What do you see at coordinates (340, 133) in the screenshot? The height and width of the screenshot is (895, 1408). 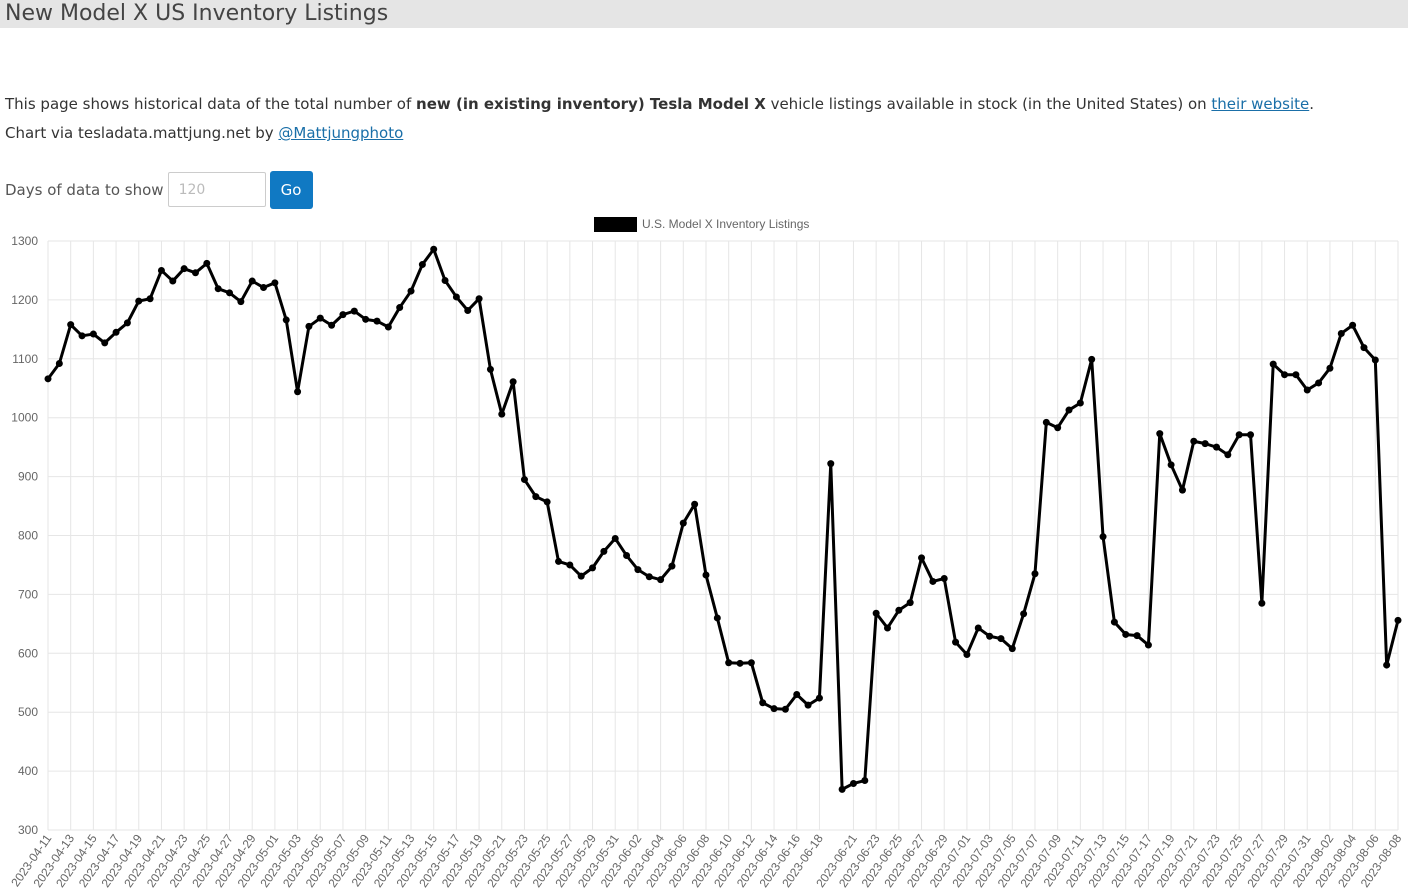 I see `author-link: @Mattjungphoto` at bounding box center [340, 133].